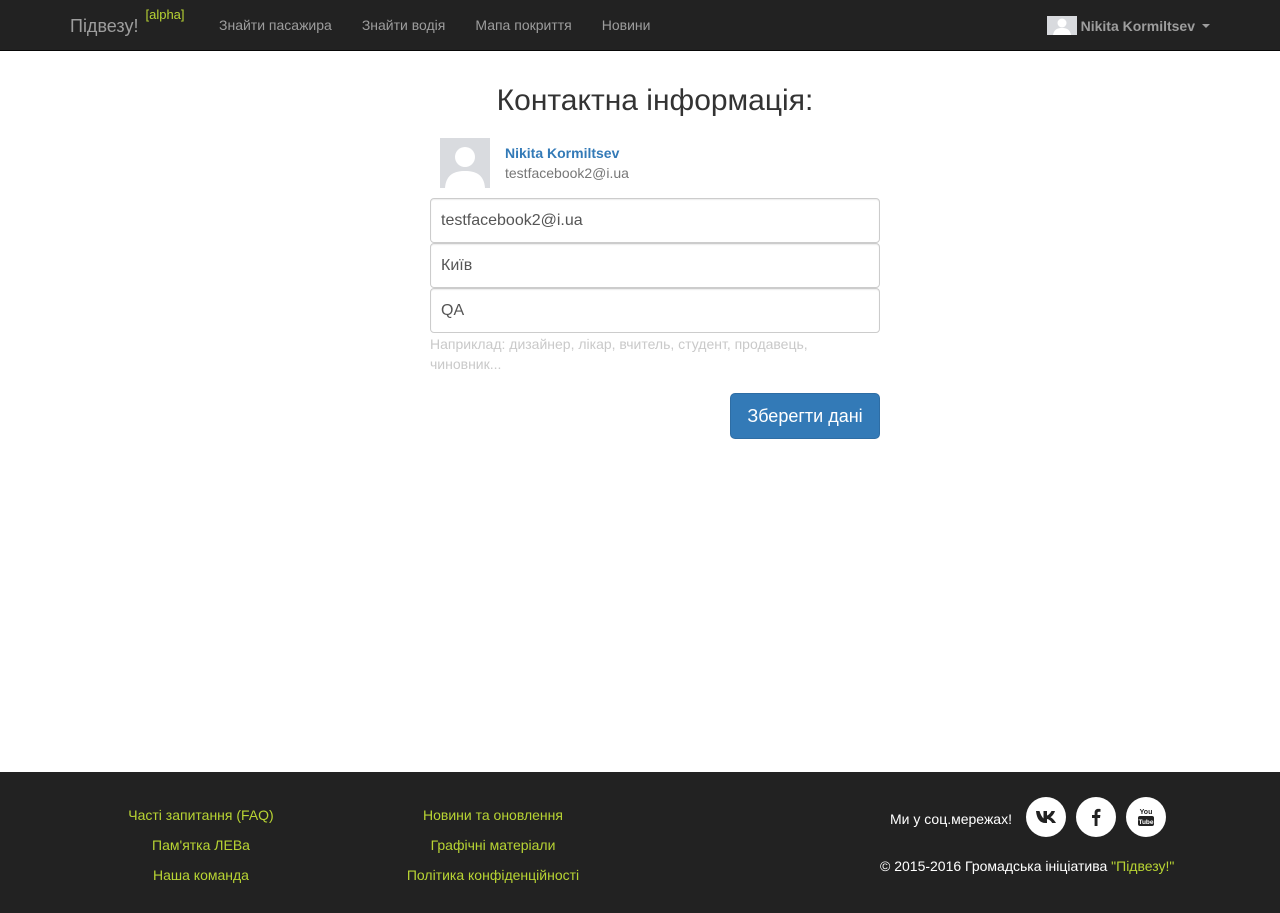 The image size is (1280, 913). I want to click on footer-link-news-updates: Новини та оновлення, so click(493, 815).